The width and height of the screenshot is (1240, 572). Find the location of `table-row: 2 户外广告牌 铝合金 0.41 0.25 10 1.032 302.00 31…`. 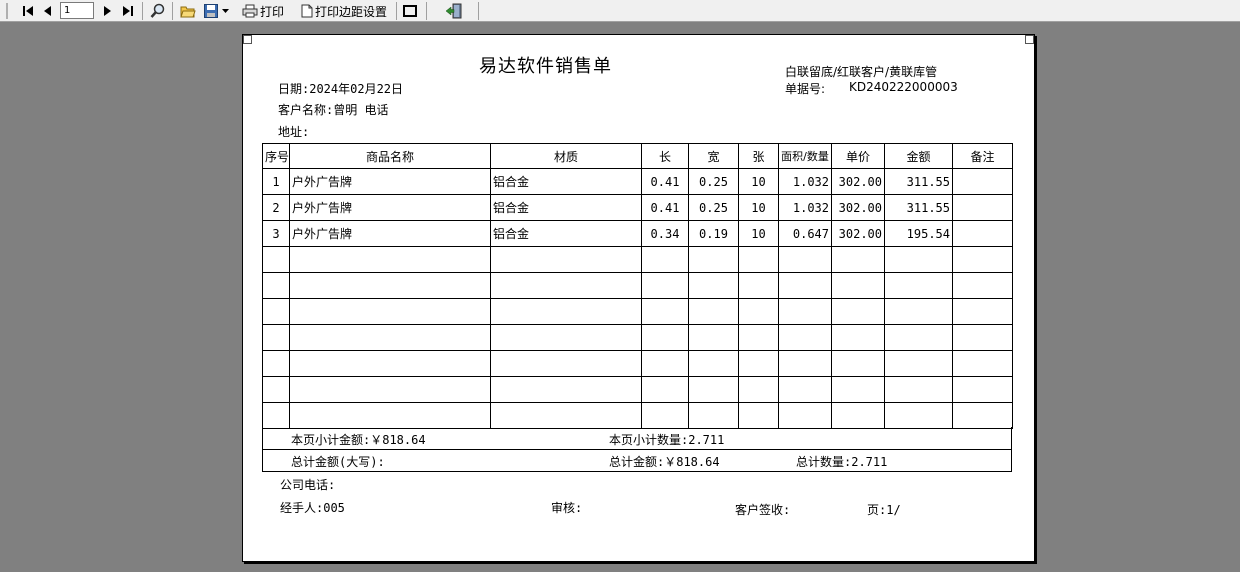

table-row: 2 户外广告牌 铝合金 0.41 0.25 10 1.032 302.00 31… is located at coordinates (637, 207).